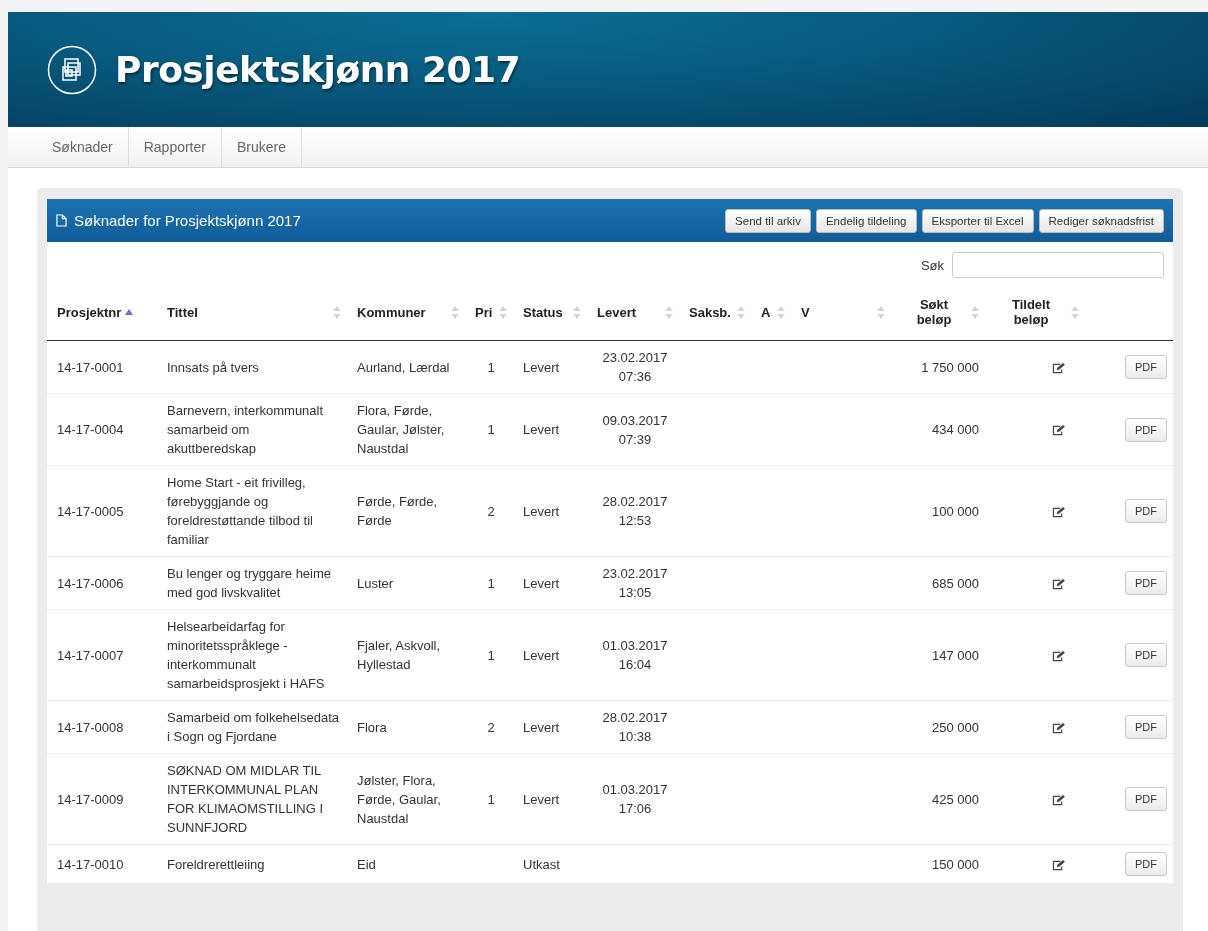  I want to click on toolbar-button: Rediger søknadsfrist, so click(1101, 220).